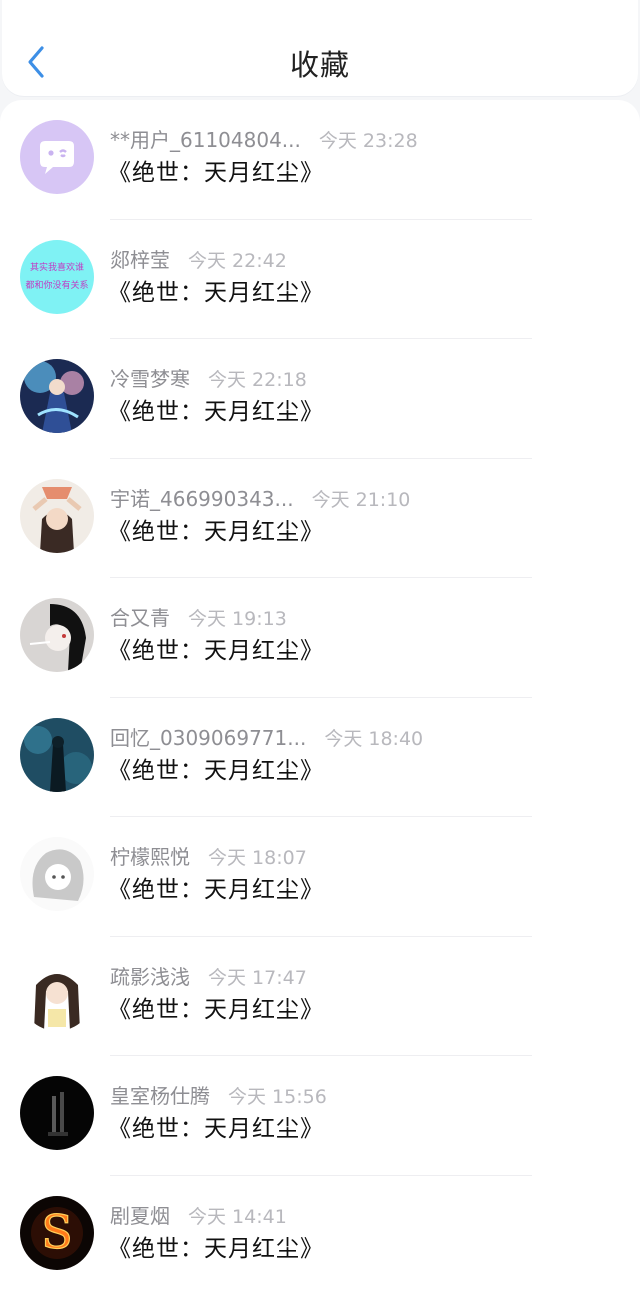  I want to click on avatar-letter: S, so click(57, 1232).